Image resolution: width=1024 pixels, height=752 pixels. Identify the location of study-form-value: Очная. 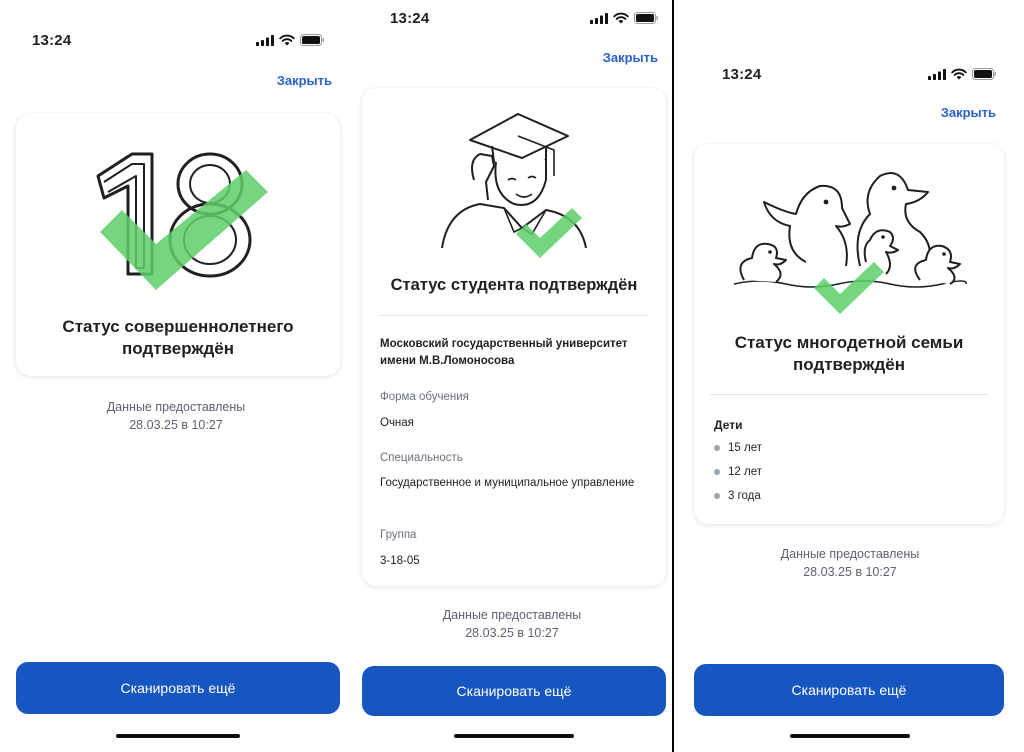
(397, 423).